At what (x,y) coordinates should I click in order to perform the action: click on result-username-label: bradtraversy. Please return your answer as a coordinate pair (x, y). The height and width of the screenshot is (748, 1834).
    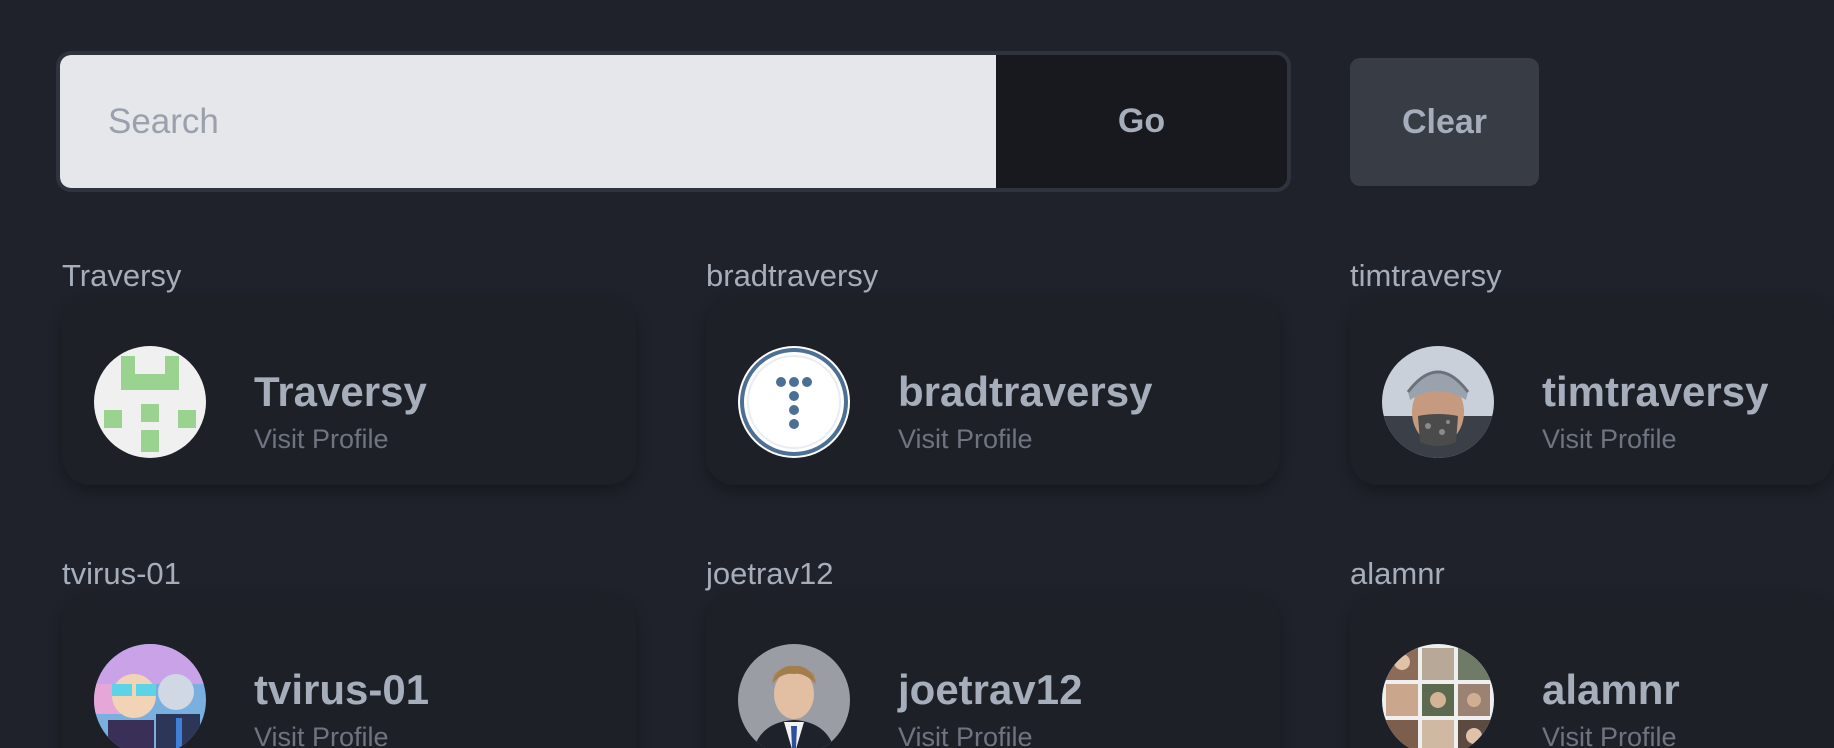
    Looking at the image, I should click on (792, 275).